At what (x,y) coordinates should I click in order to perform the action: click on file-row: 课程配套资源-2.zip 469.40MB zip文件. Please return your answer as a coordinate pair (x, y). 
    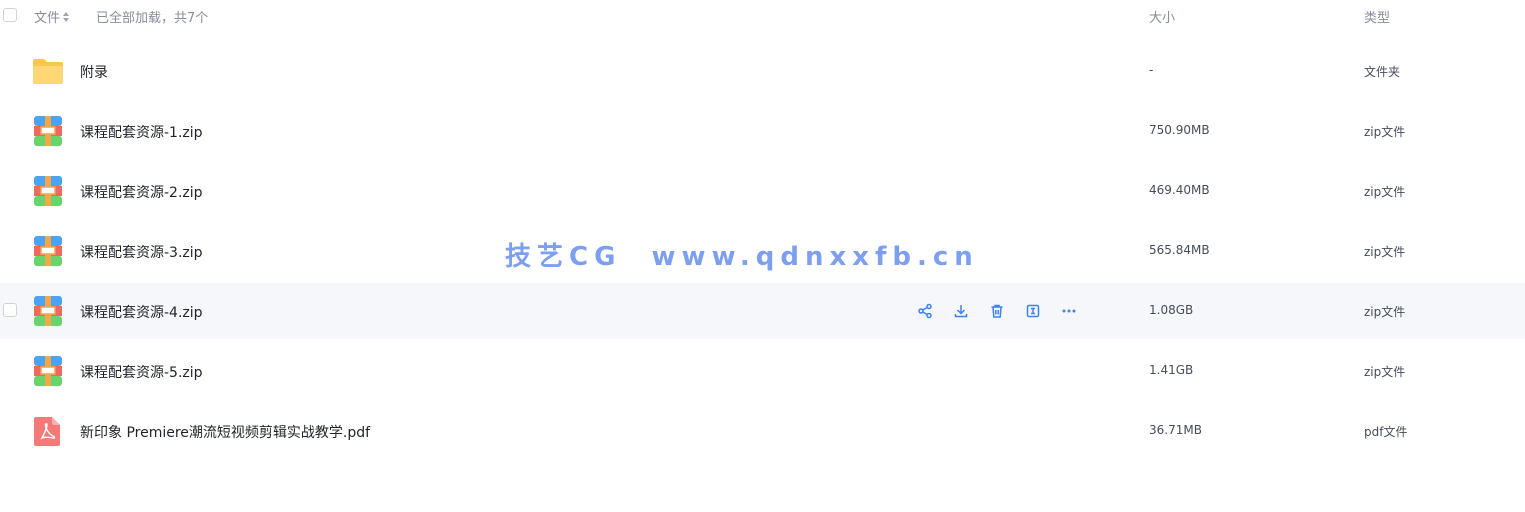
    Looking at the image, I should click on (762, 191).